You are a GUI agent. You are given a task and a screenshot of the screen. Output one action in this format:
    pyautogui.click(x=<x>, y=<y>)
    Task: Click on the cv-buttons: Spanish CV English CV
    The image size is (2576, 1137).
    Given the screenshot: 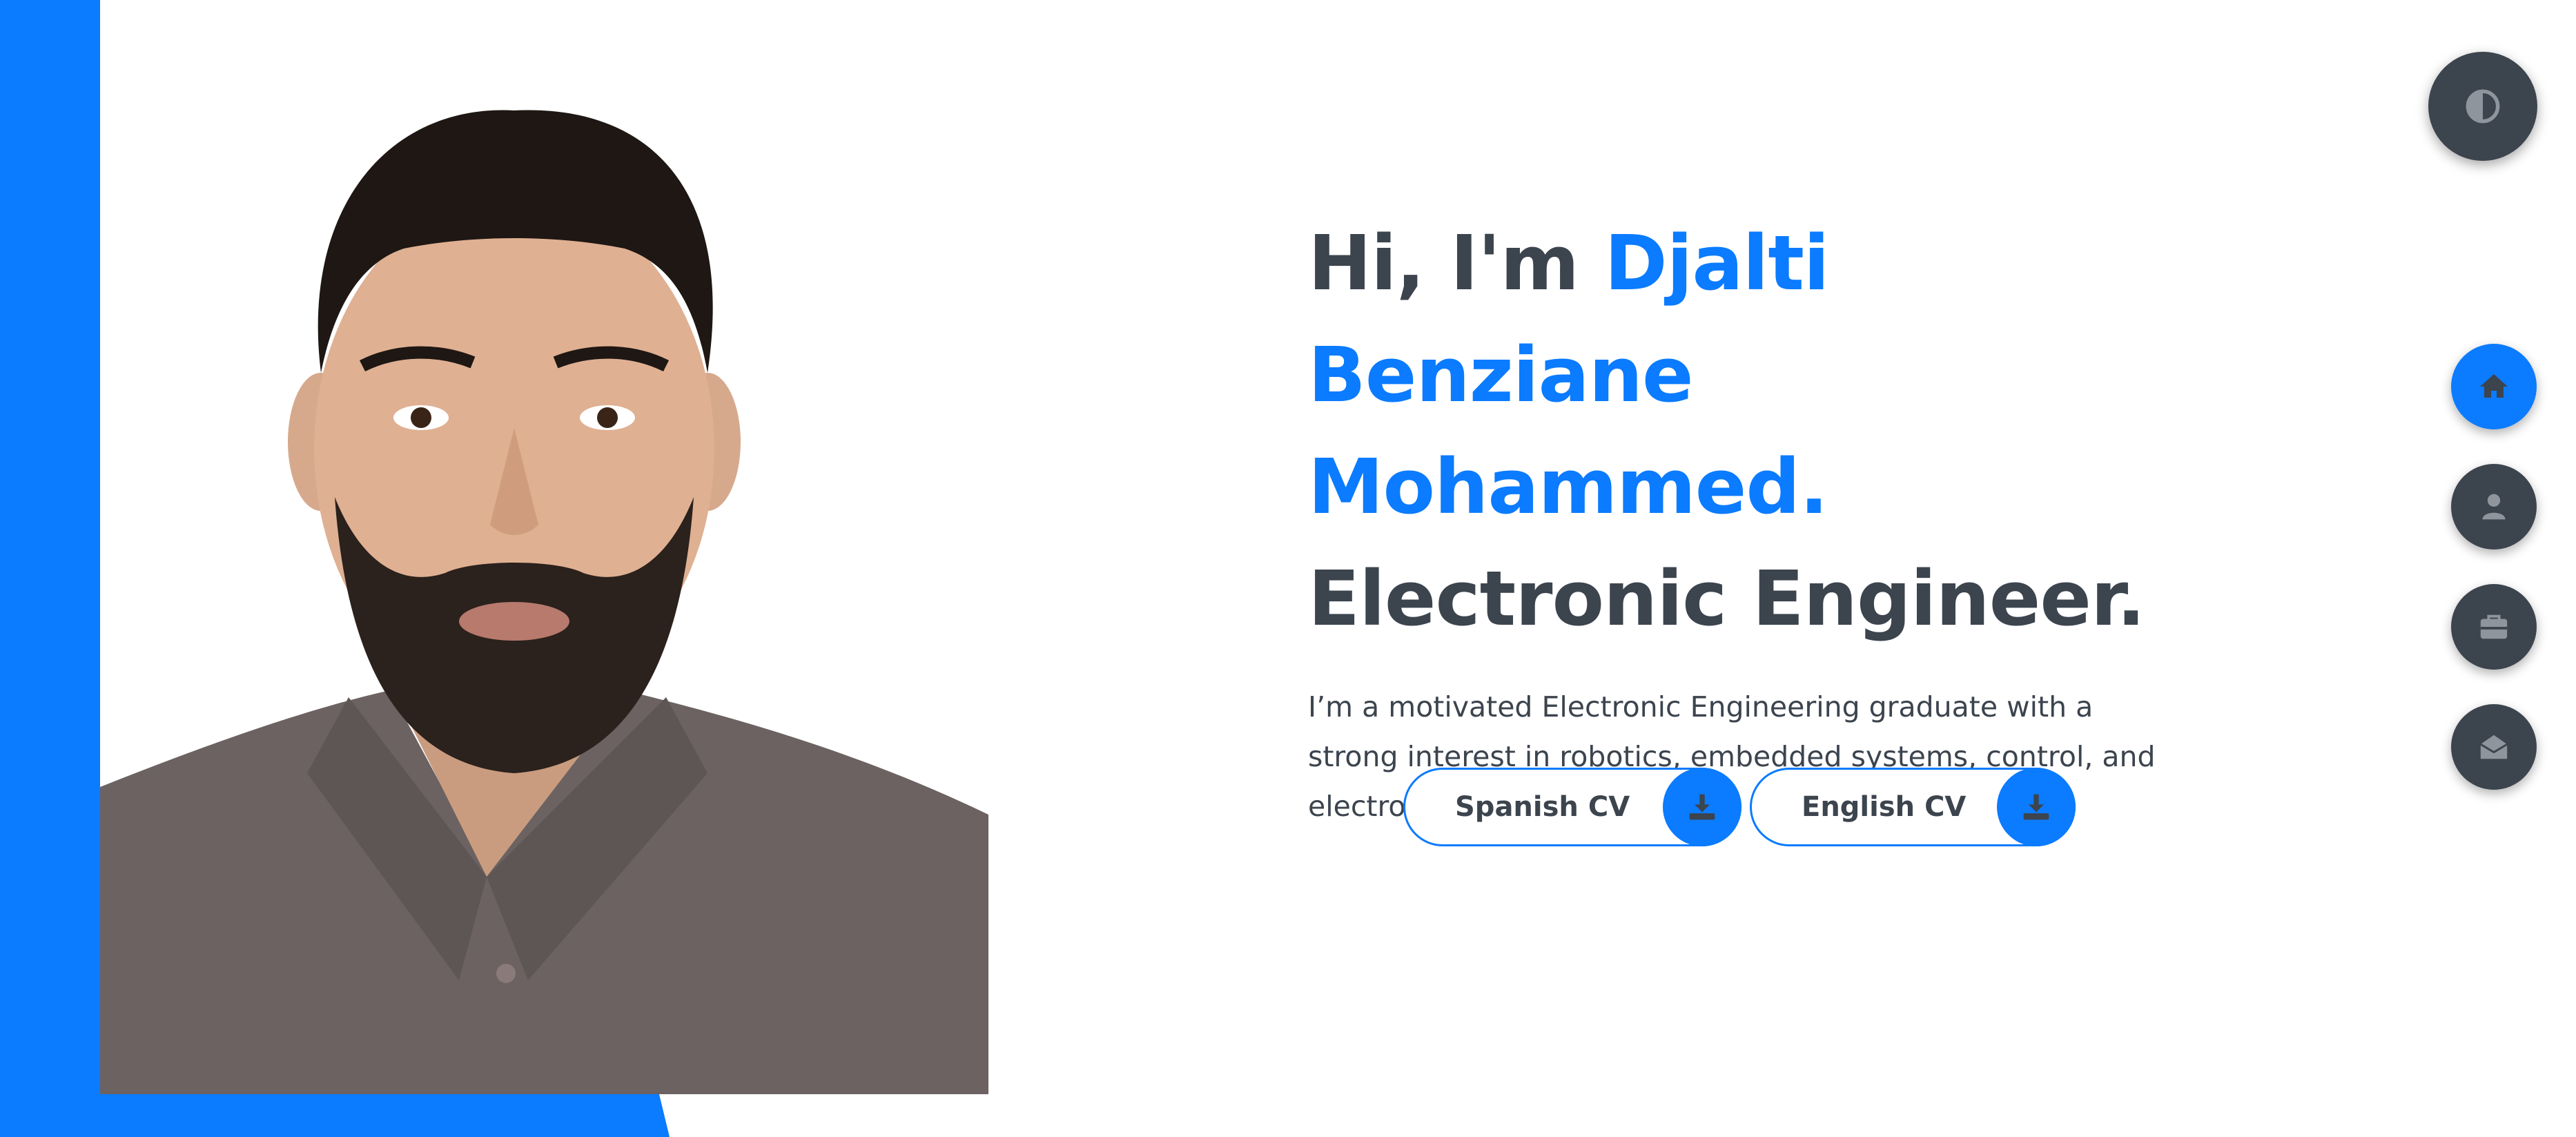 What is the action you would take?
    pyautogui.click(x=1739, y=807)
    